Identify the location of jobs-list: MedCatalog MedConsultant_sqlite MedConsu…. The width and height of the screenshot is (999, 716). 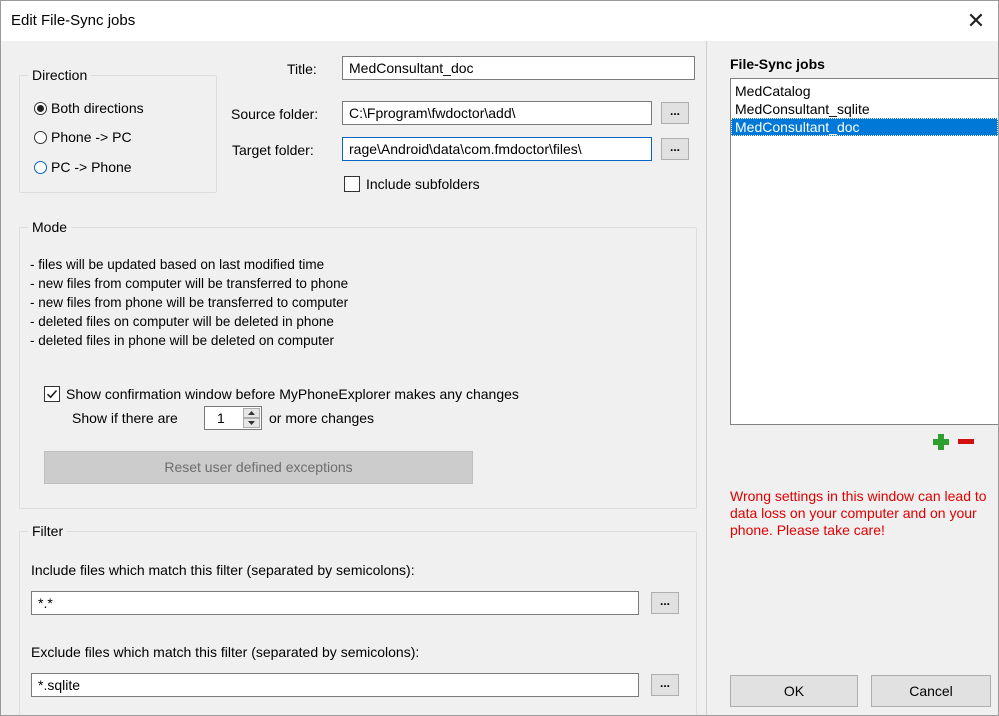
(864, 251).